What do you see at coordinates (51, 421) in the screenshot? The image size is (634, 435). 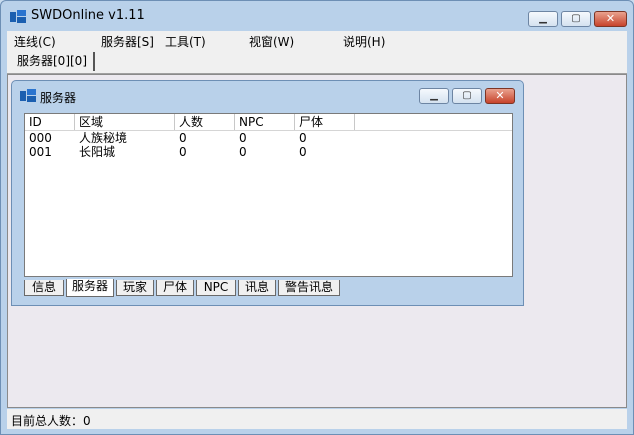 I see `total-players-status: 目前总人数：0` at bounding box center [51, 421].